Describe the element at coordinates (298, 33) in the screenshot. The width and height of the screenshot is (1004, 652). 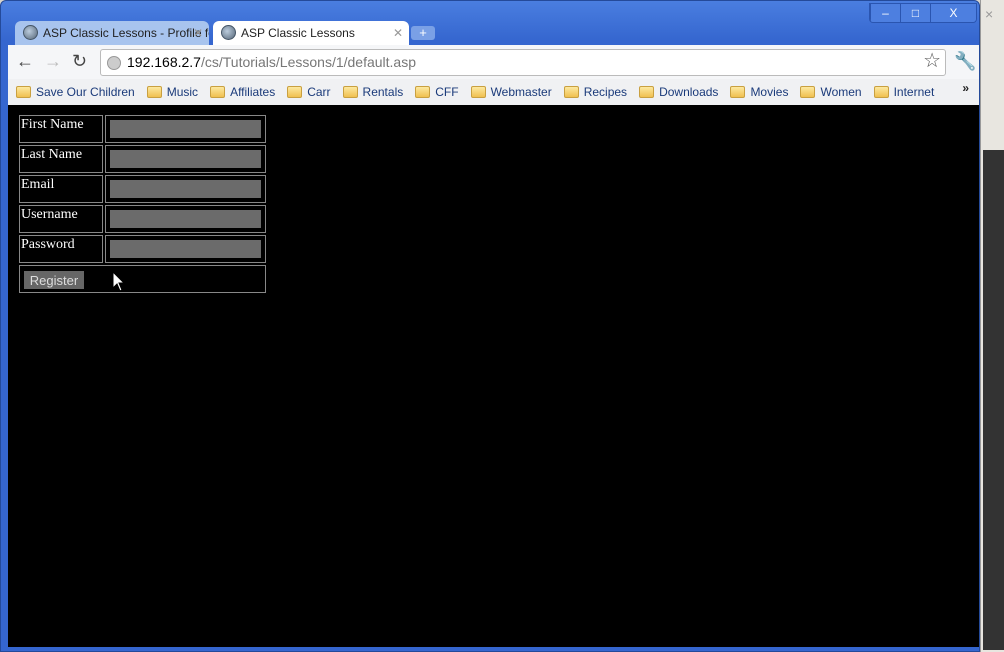
I see `tab-label: ASP Classic Lessons` at that location.